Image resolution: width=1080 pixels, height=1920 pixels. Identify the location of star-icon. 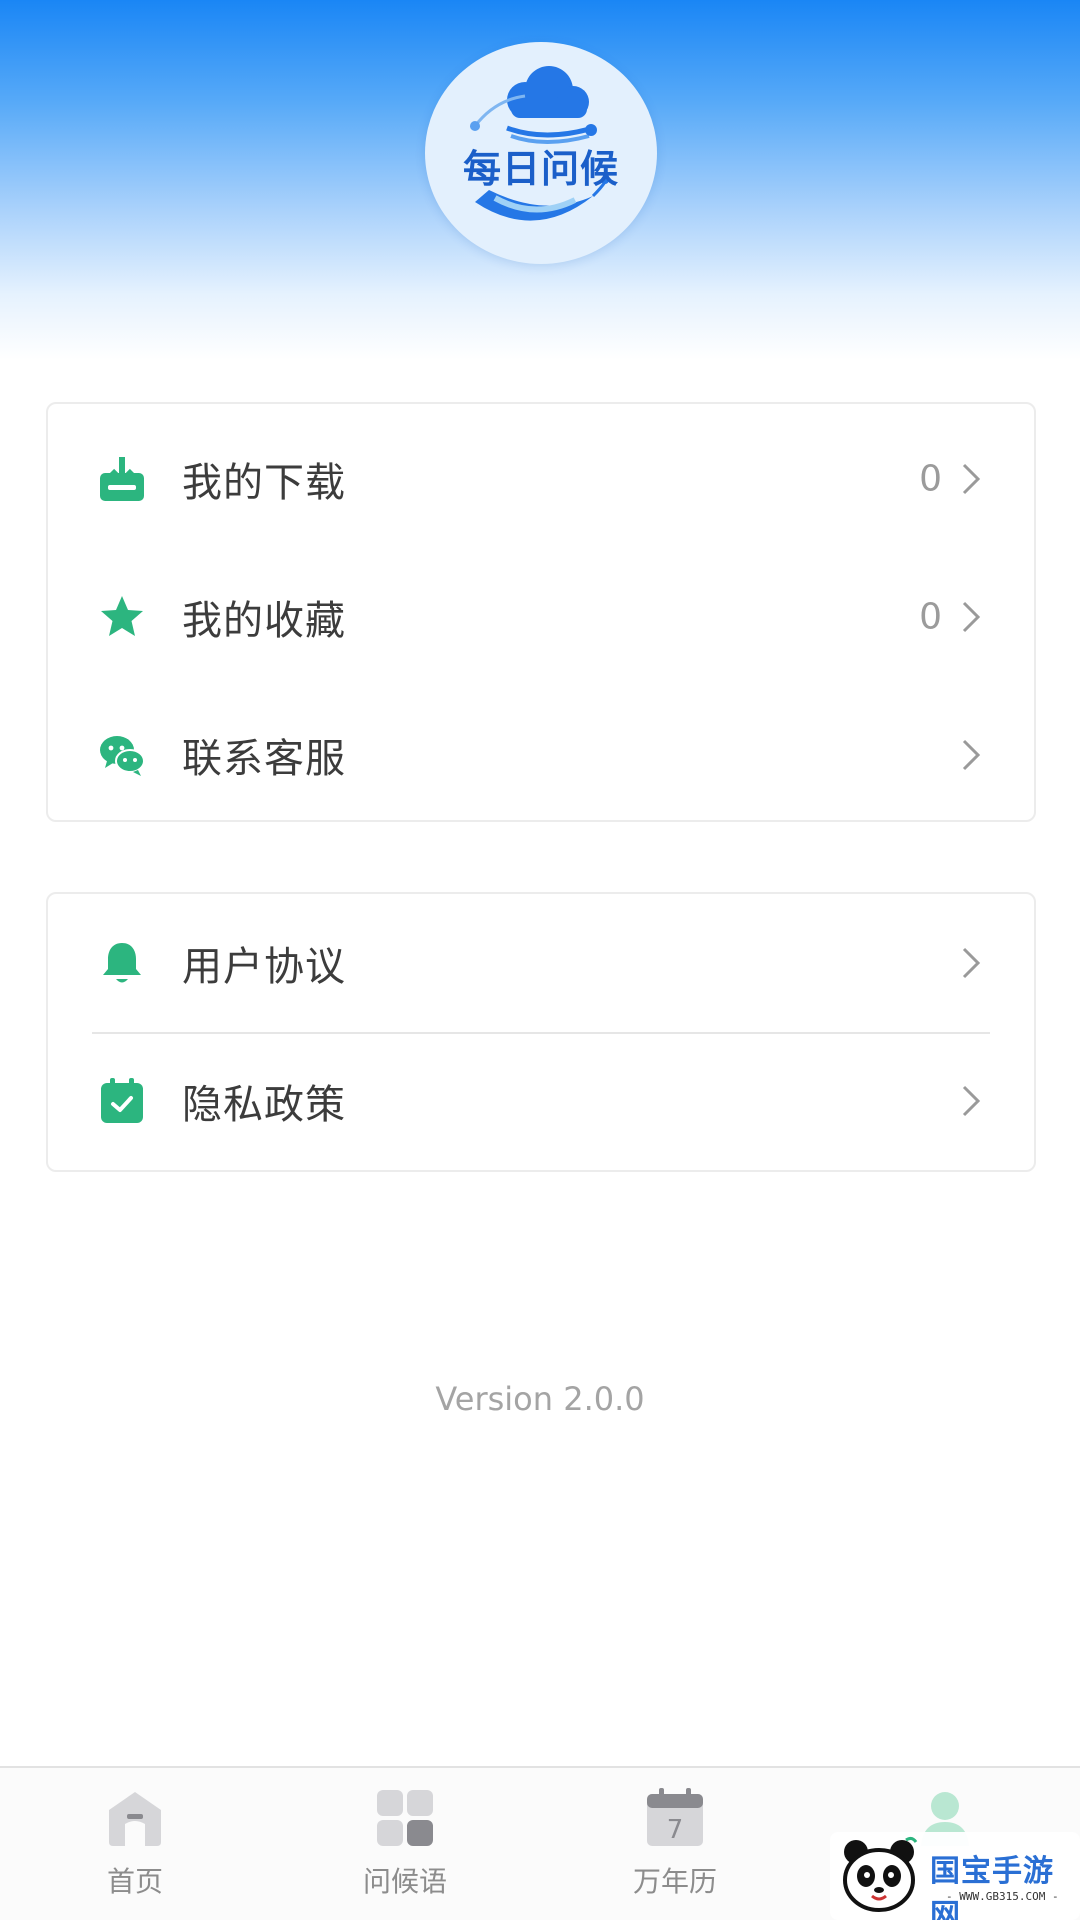
(122, 616).